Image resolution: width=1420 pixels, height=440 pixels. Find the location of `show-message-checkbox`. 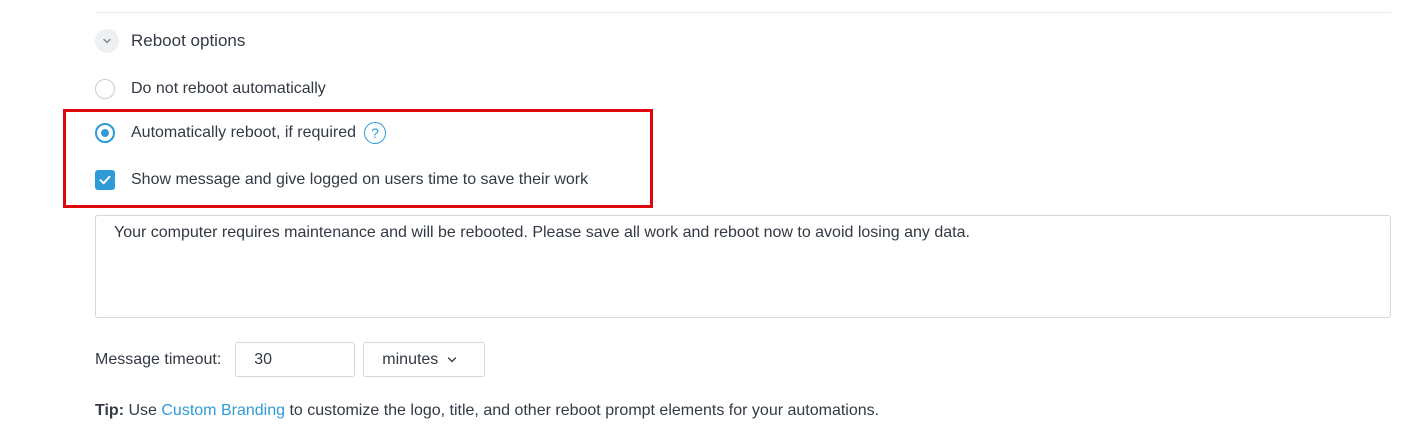

show-message-checkbox is located at coordinates (105, 180).